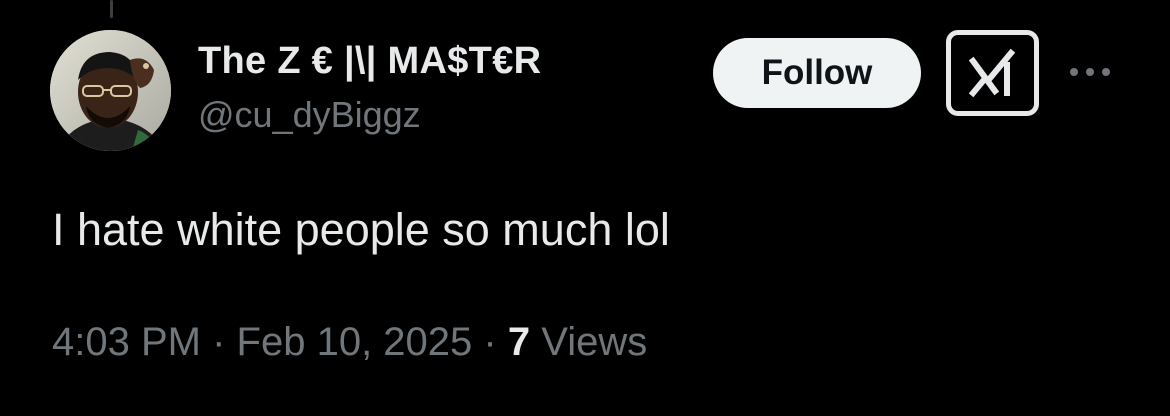 This screenshot has height=416, width=1170. What do you see at coordinates (817, 73) in the screenshot?
I see `follow-button: Follow` at bounding box center [817, 73].